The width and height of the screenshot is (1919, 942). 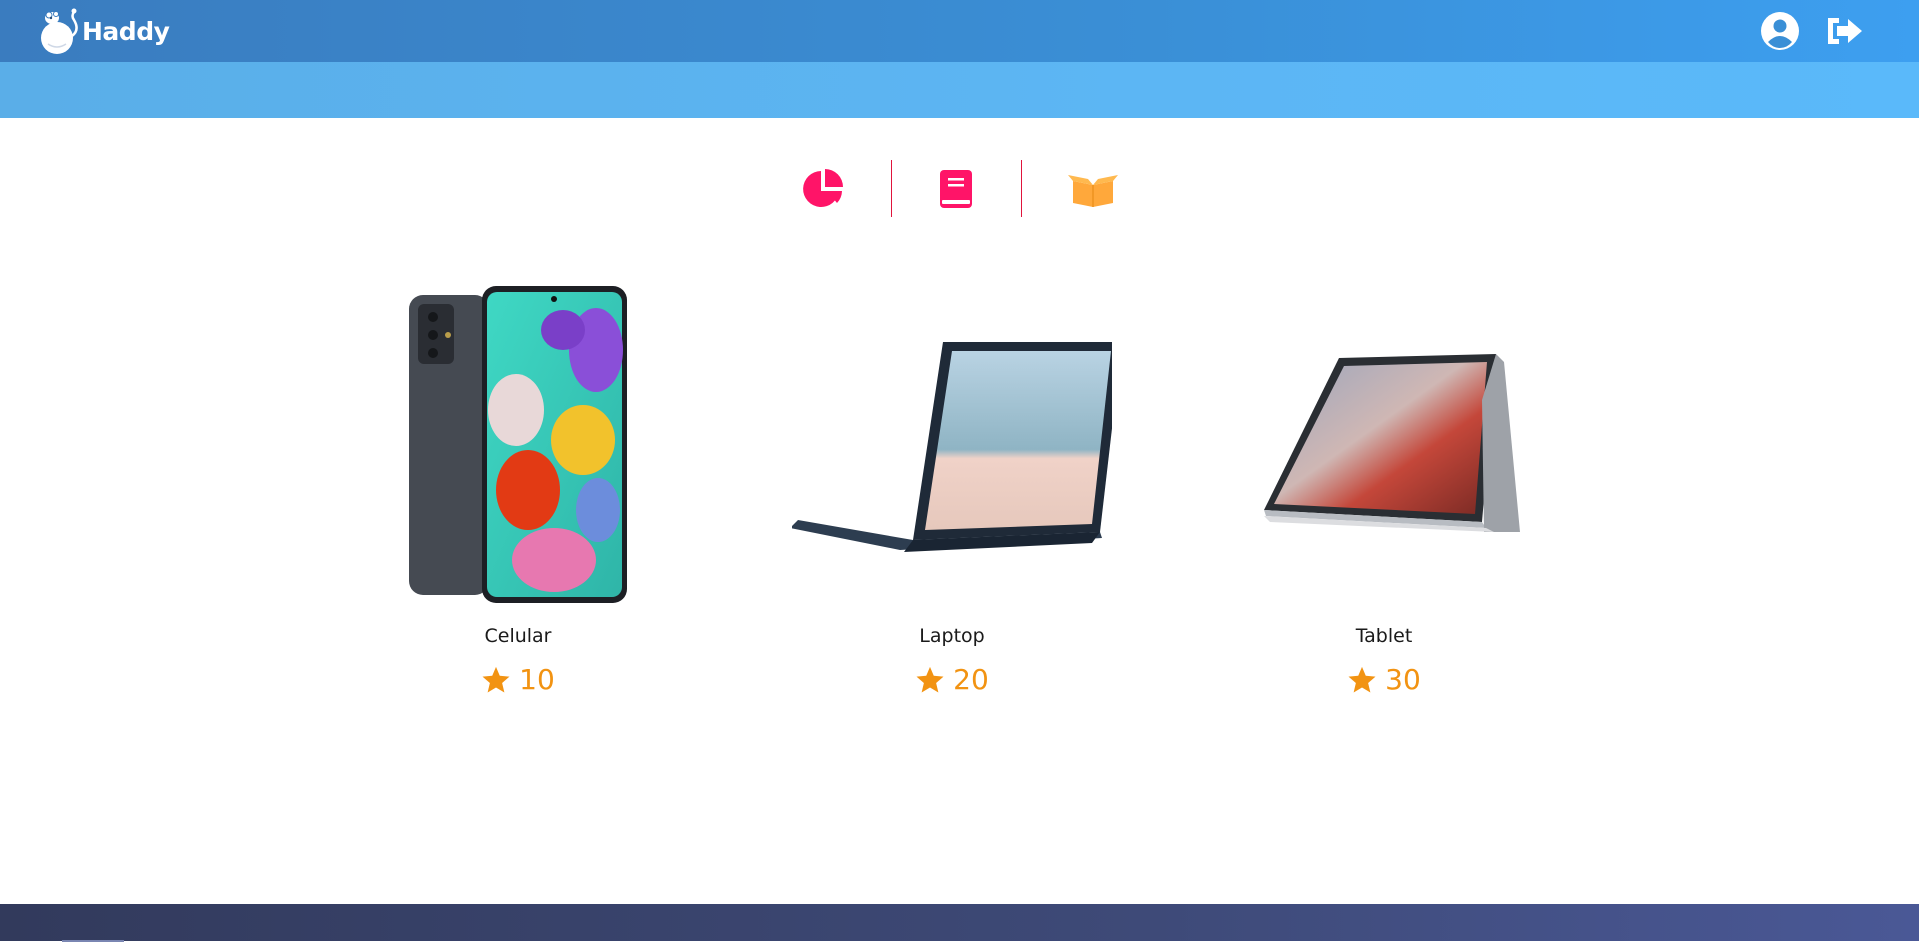 I want to click on pie-chart-icon, so click(x=823, y=188).